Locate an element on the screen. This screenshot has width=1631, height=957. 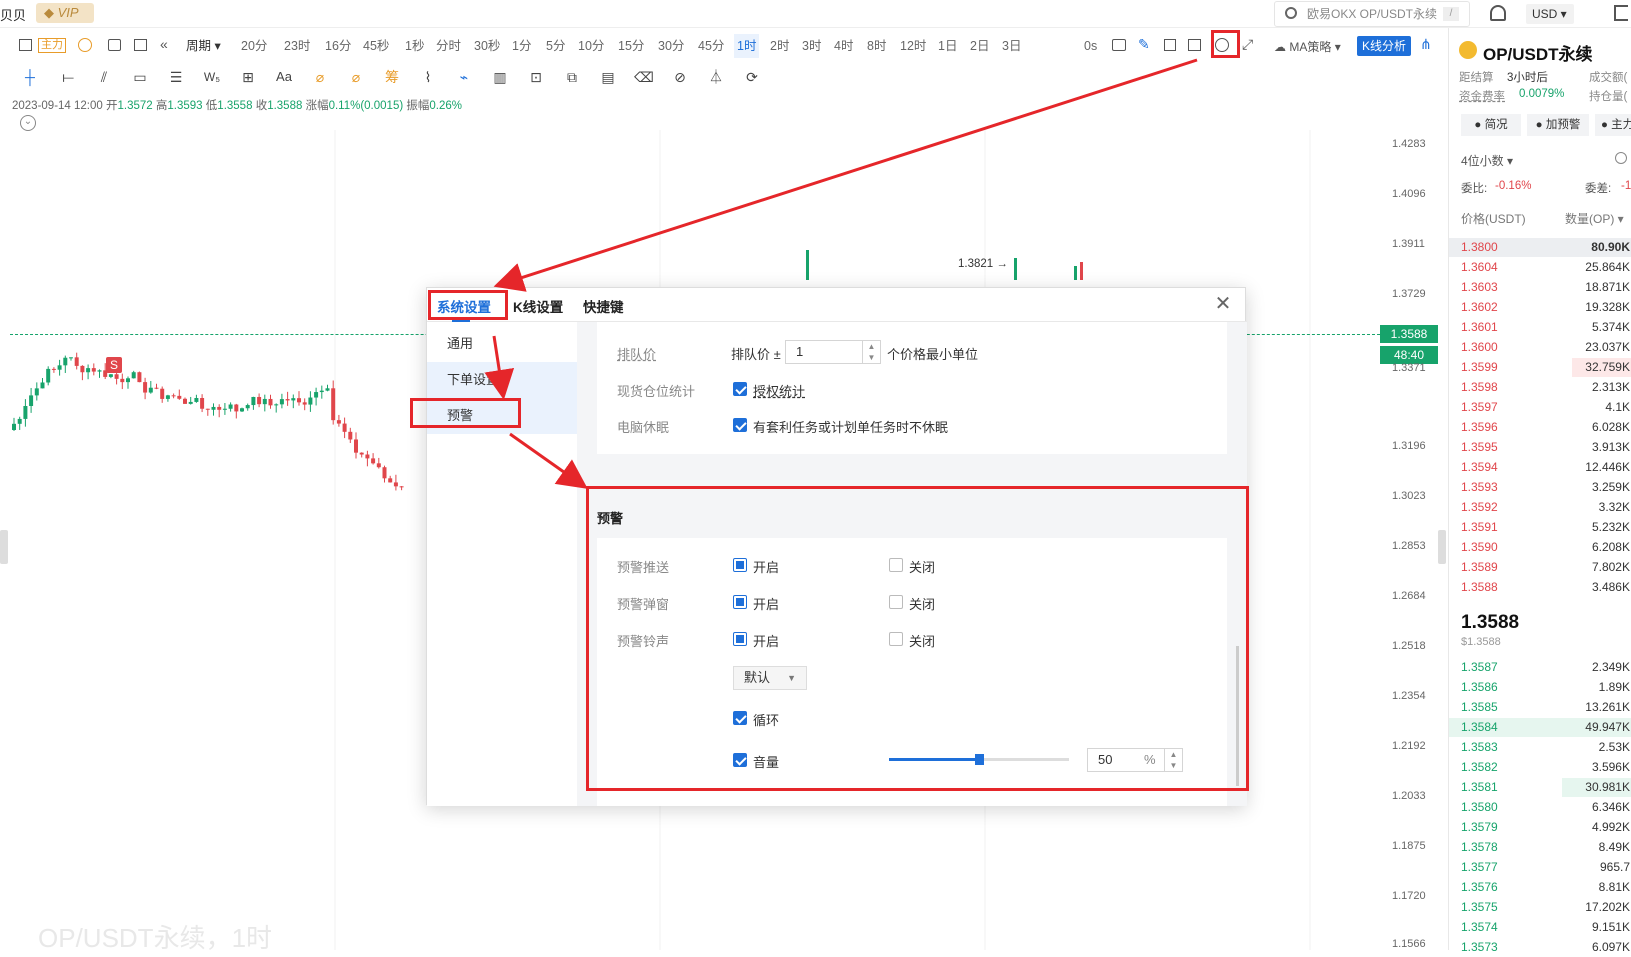
arrow-nav-to-section is located at coordinates (548, 460).